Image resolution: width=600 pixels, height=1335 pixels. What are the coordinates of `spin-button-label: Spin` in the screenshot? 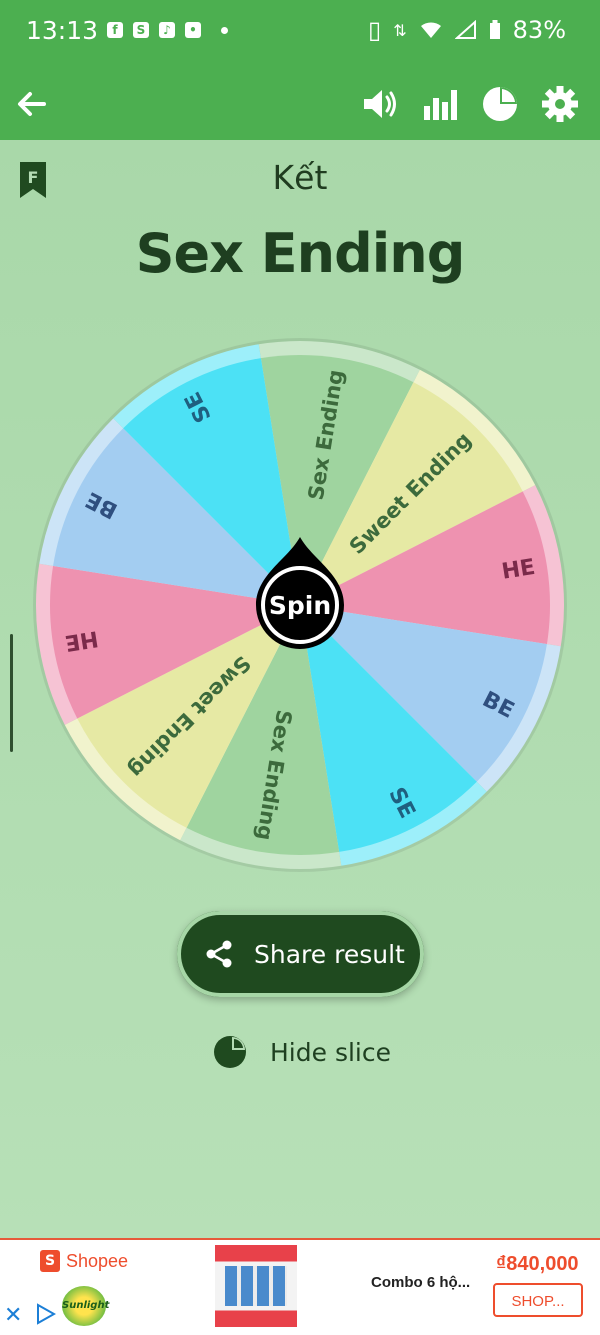 It's located at (300, 605).